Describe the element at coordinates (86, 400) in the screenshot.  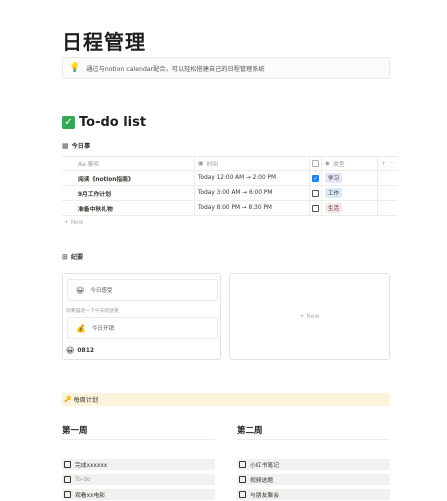
I see `weekly-plan-label: 每周计划` at that location.